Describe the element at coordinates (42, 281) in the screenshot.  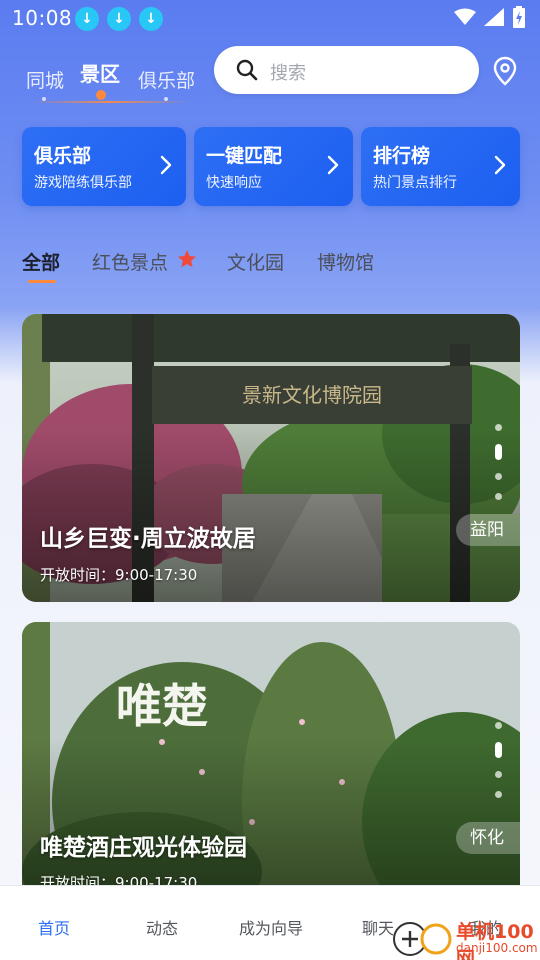
I see `category-active-underline` at that location.